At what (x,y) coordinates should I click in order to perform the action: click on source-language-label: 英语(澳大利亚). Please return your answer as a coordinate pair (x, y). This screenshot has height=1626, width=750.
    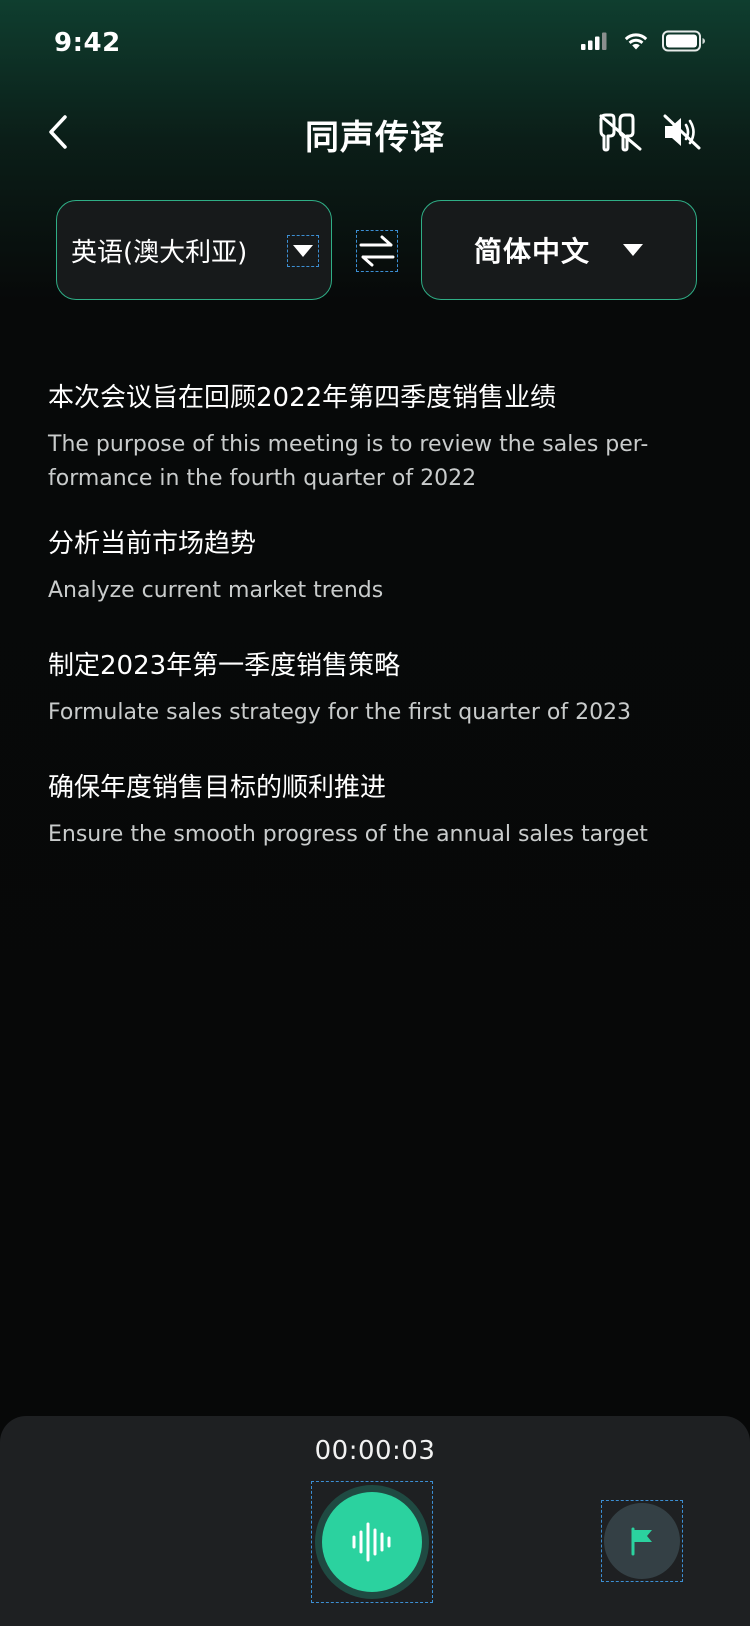
    Looking at the image, I should click on (159, 252).